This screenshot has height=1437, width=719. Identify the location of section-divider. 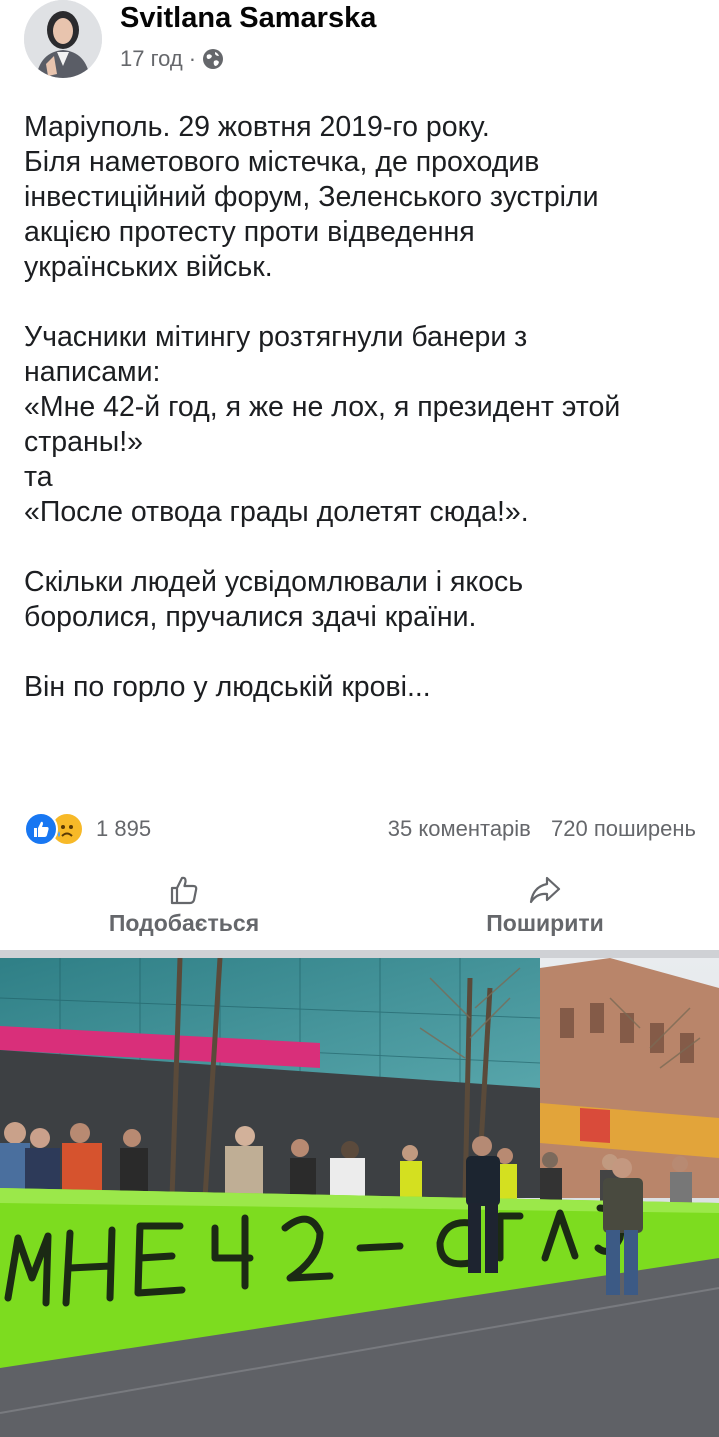
(359, 954).